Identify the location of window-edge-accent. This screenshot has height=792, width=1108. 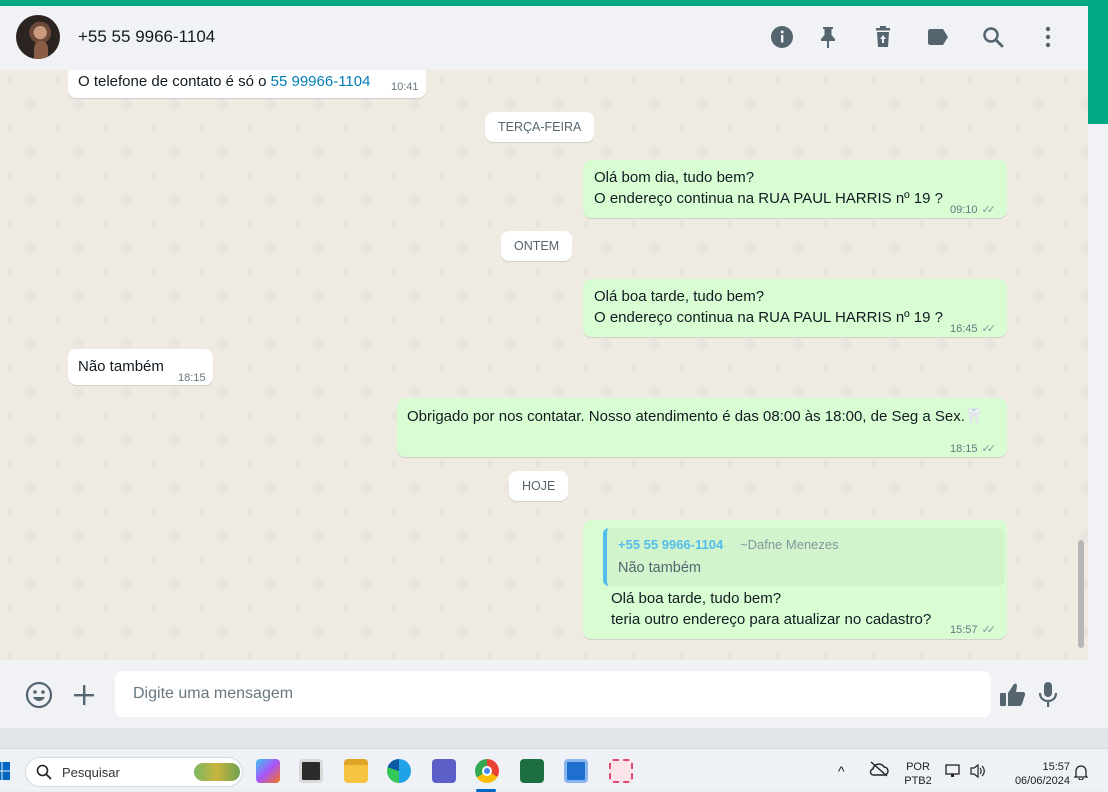
(1098, 65).